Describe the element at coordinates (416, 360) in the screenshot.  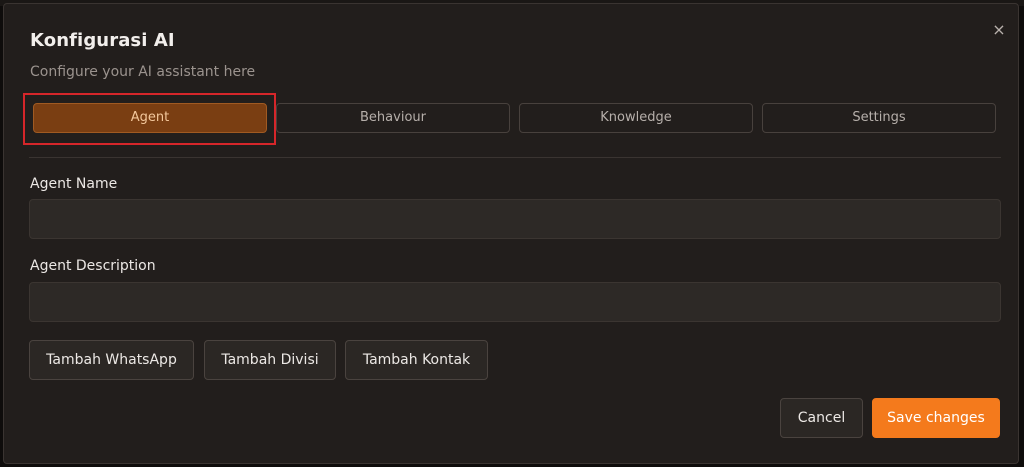
I see `add-contact-button: Tambah Kontak` at that location.